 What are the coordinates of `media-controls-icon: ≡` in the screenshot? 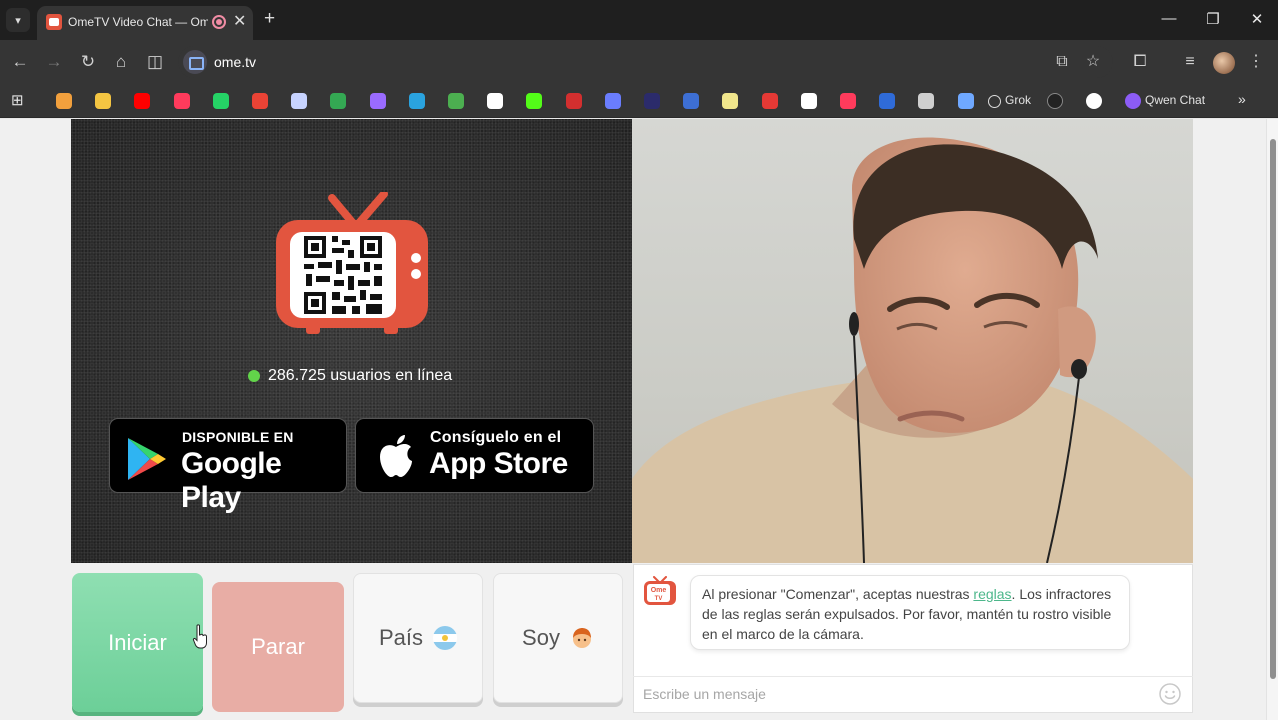 It's located at (1190, 62).